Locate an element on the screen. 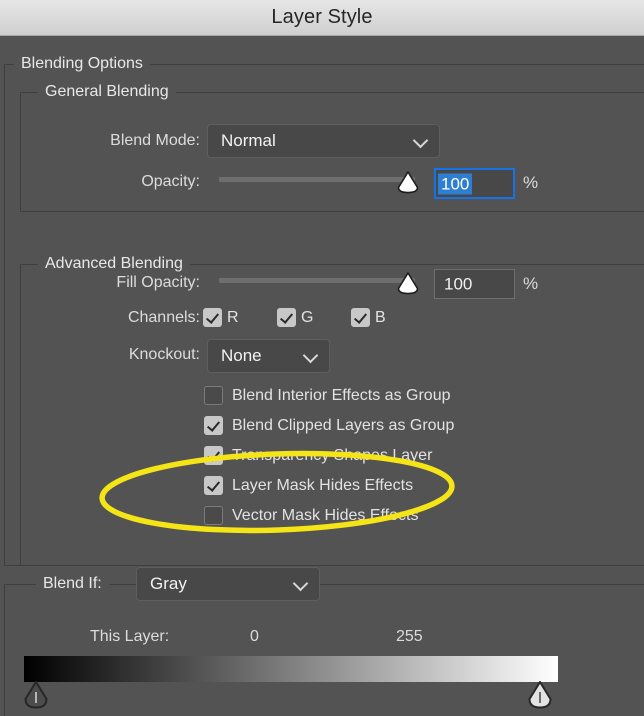  knockout-select: None is located at coordinates (268, 356).